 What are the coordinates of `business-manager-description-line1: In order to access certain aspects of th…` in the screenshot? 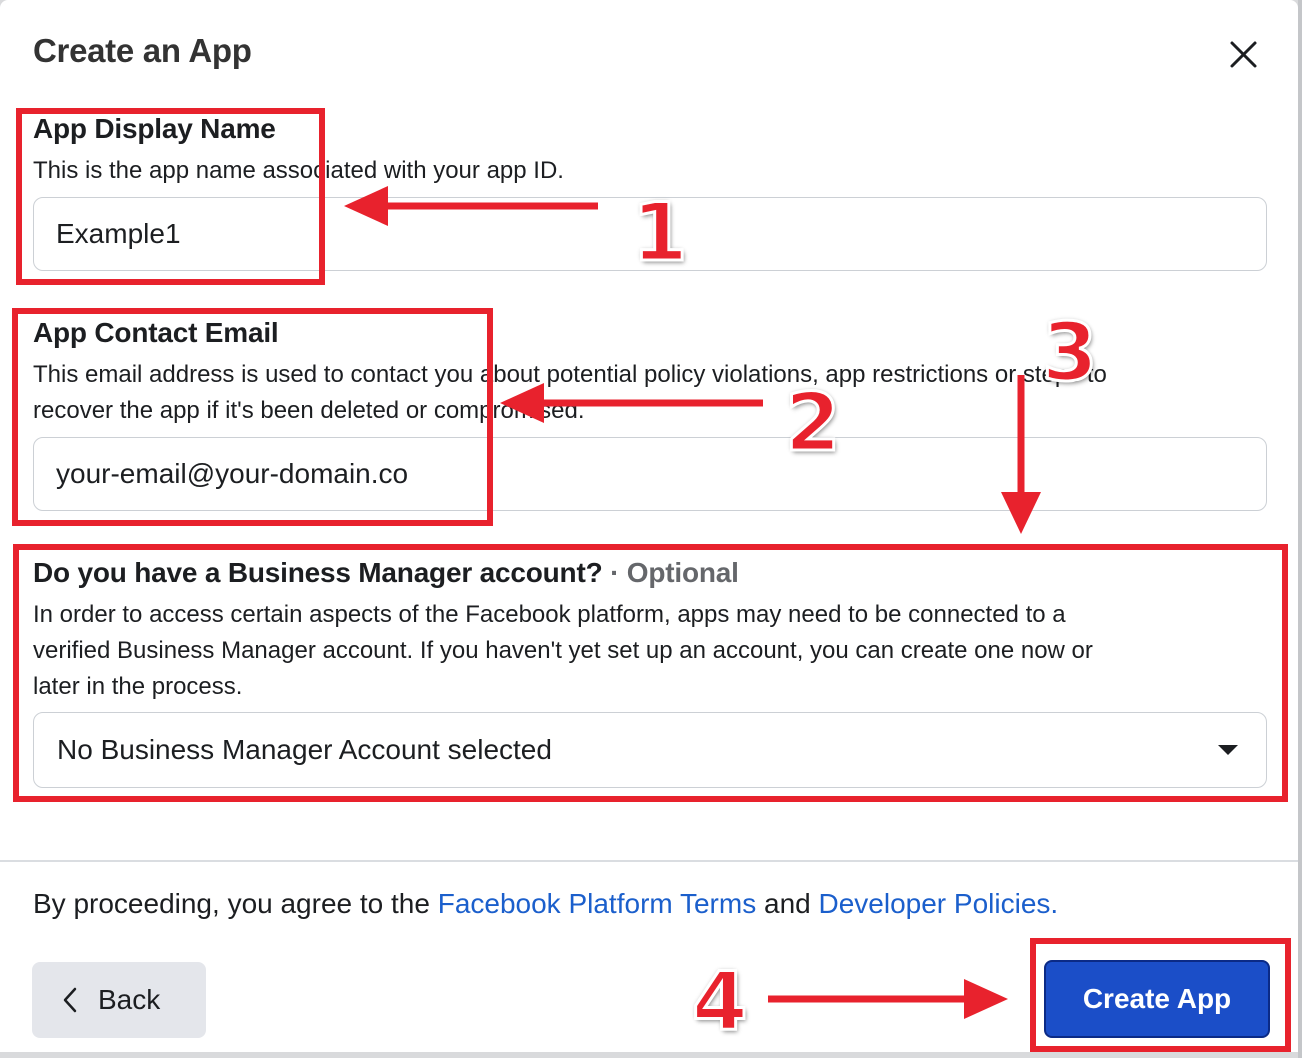 It's located at (549, 614).